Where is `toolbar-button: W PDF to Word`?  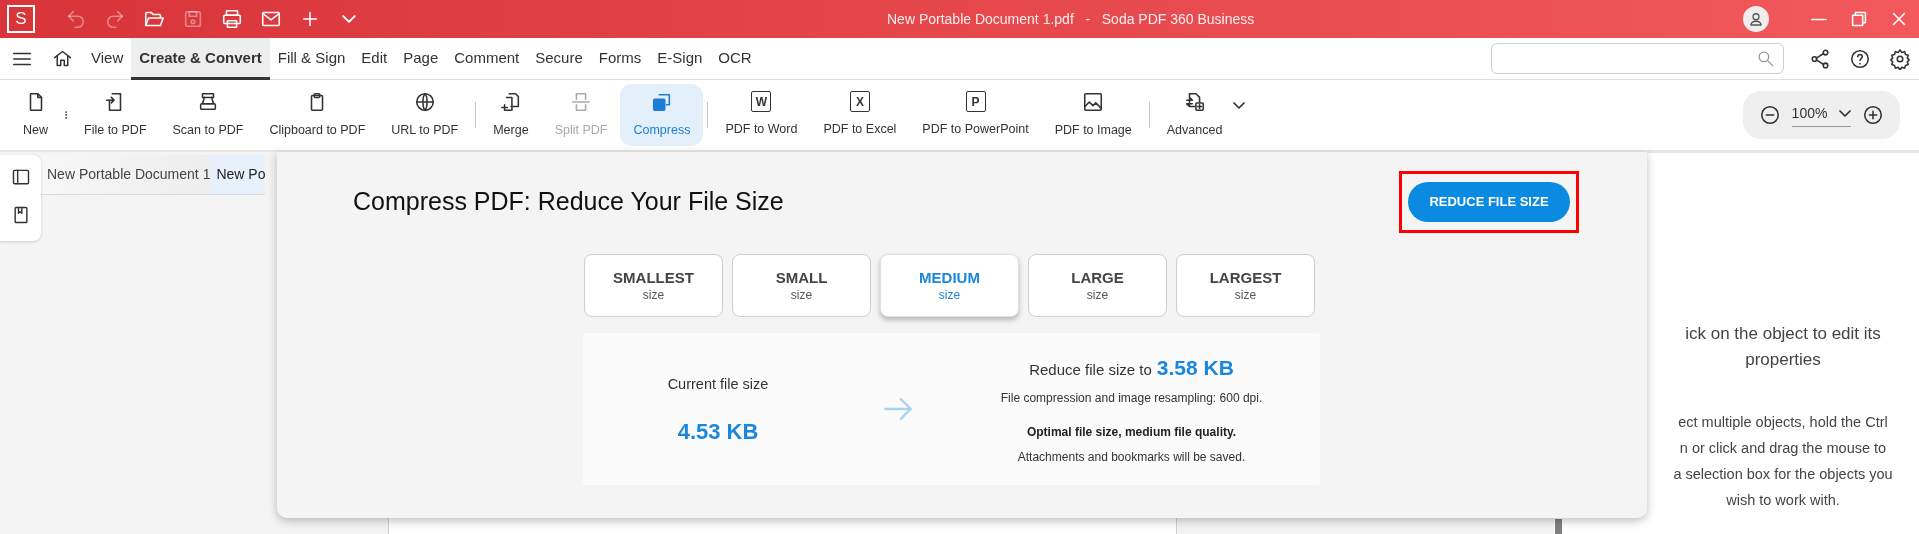
toolbar-button: W PDF to Word is located at coordinates (761, 115).